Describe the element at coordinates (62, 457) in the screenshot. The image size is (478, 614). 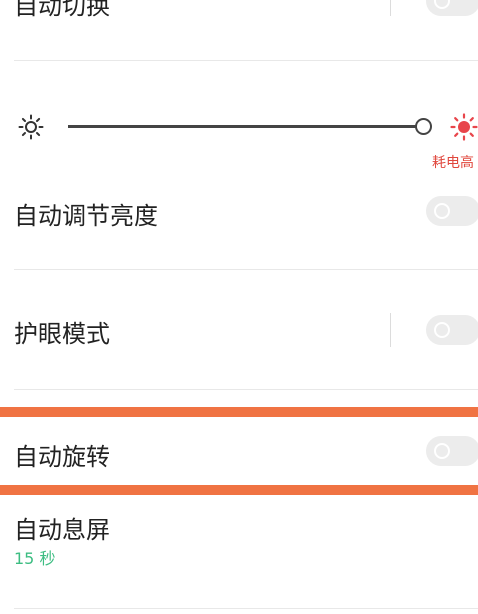
I see `auto-rotate-label: 自动旋转` at that location.